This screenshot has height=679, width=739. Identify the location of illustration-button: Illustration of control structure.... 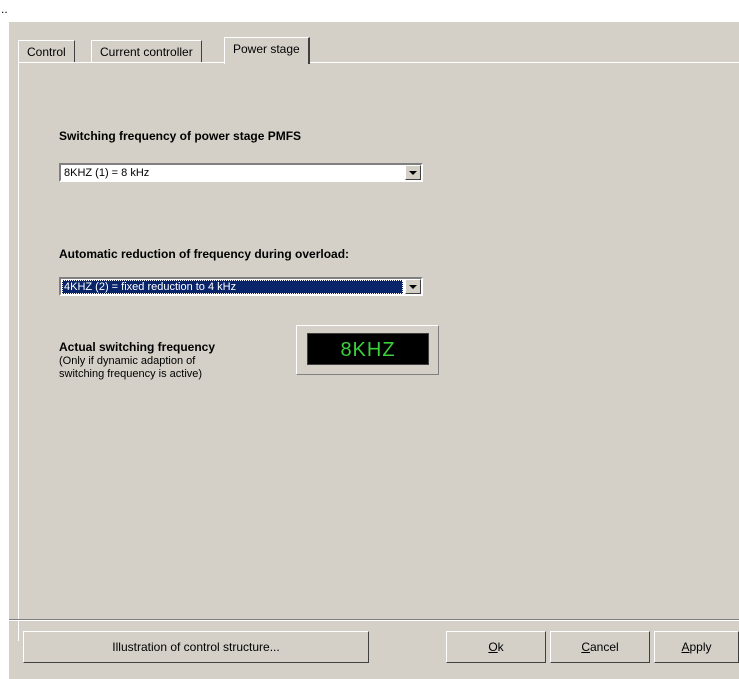
(196, 647).